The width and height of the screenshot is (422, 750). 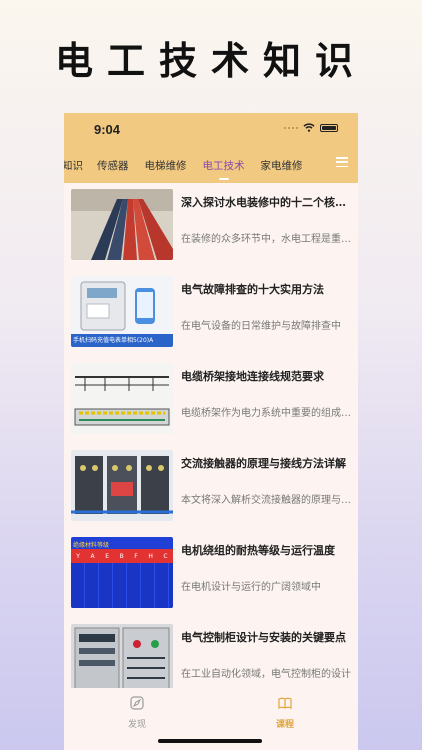 I want to click on compass-icon, so click(x=137, y=703).